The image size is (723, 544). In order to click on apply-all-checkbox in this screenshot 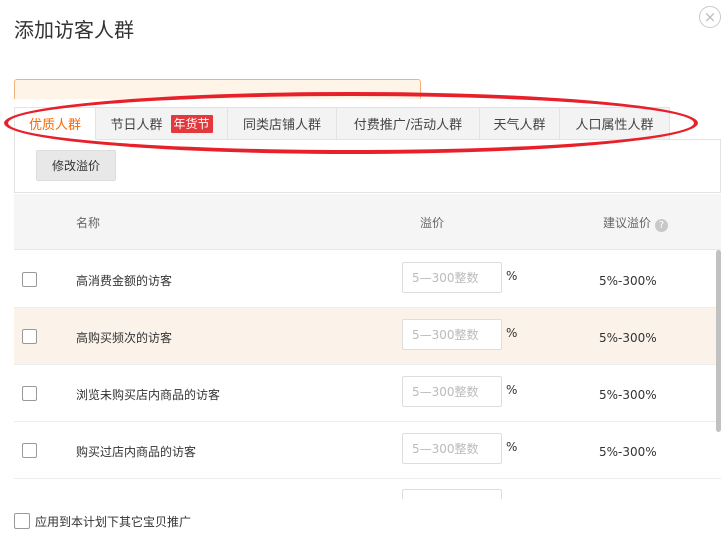, I will do `click(22, 521)`.